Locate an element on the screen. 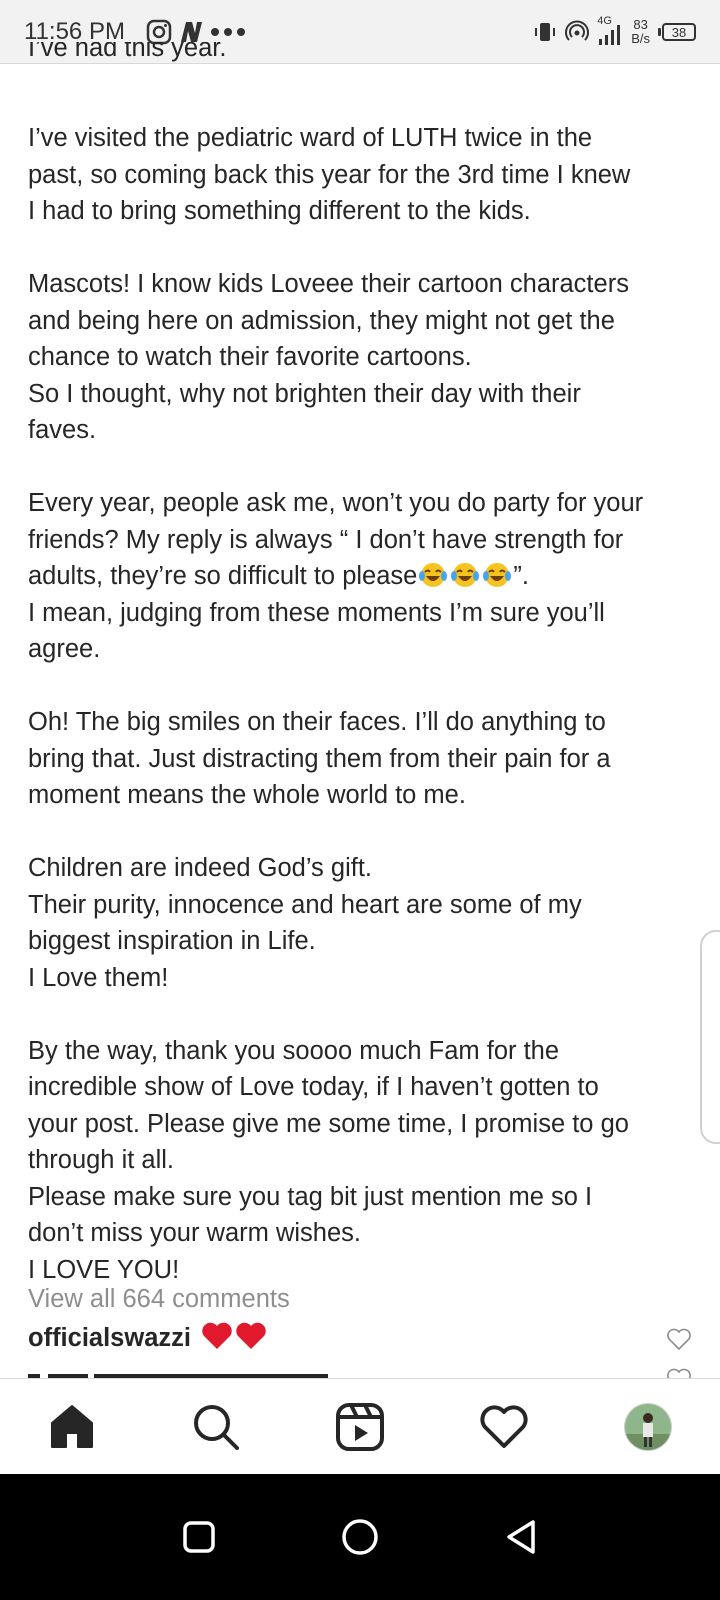 This screenshot has height=1600, width=720. search-icon is located at coordinates (216, 1427).